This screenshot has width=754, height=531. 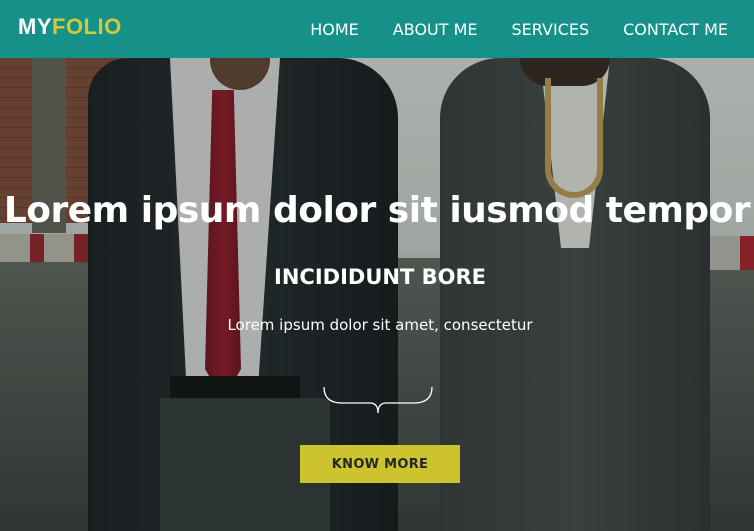 I want to click on nav-services: SERVICES, so click(x=551, y=29).